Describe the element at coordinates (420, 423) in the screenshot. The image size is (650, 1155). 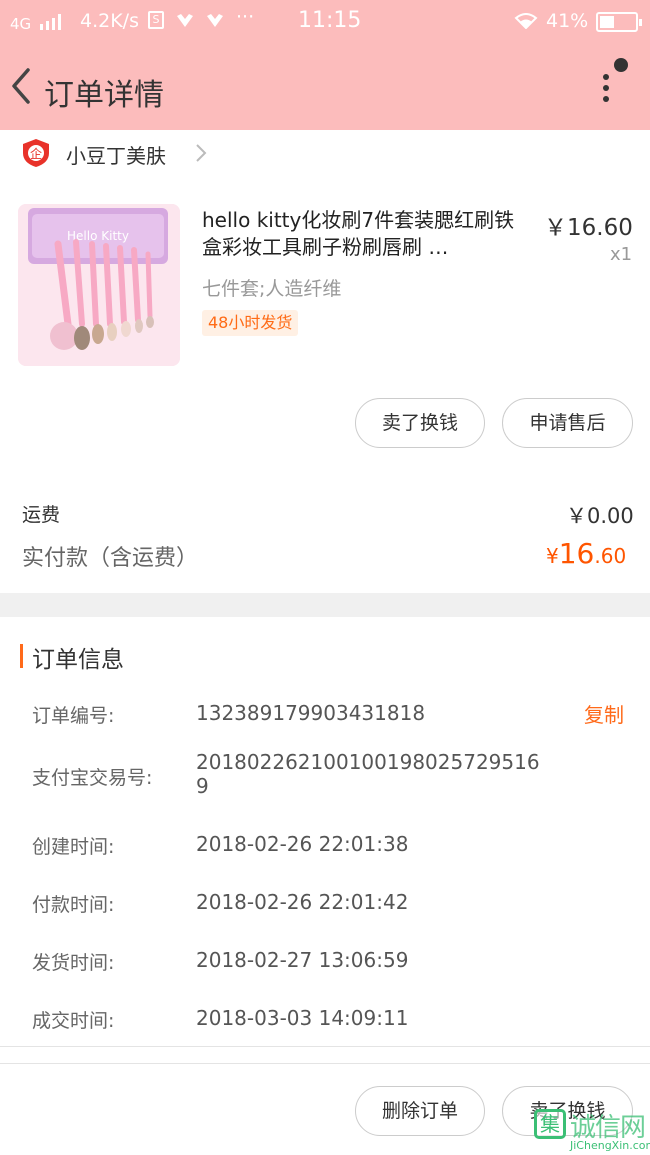
I see `sell-button: 卖了换钱` at that location.